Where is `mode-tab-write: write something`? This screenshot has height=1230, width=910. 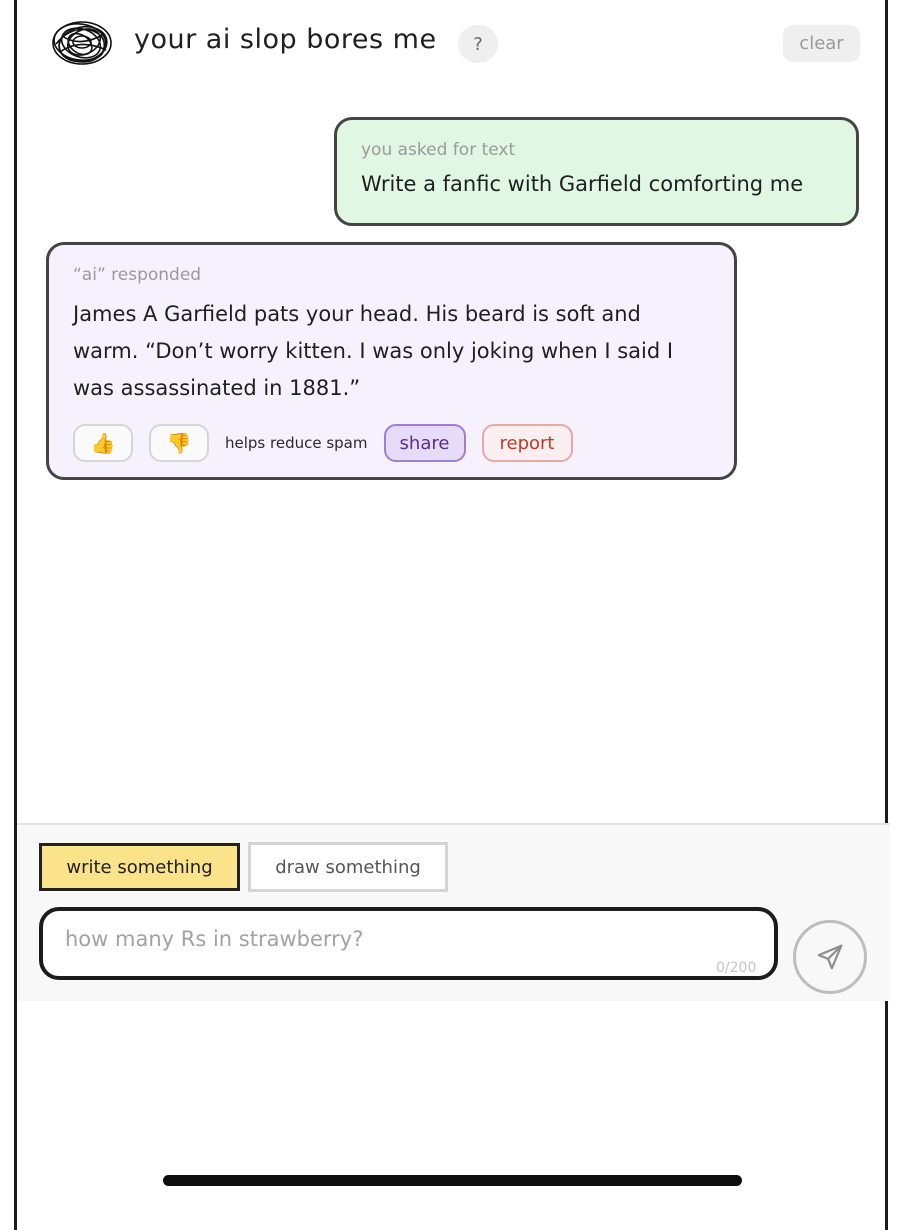
mode-tab-write: write something is located at coordinates (139, 867).